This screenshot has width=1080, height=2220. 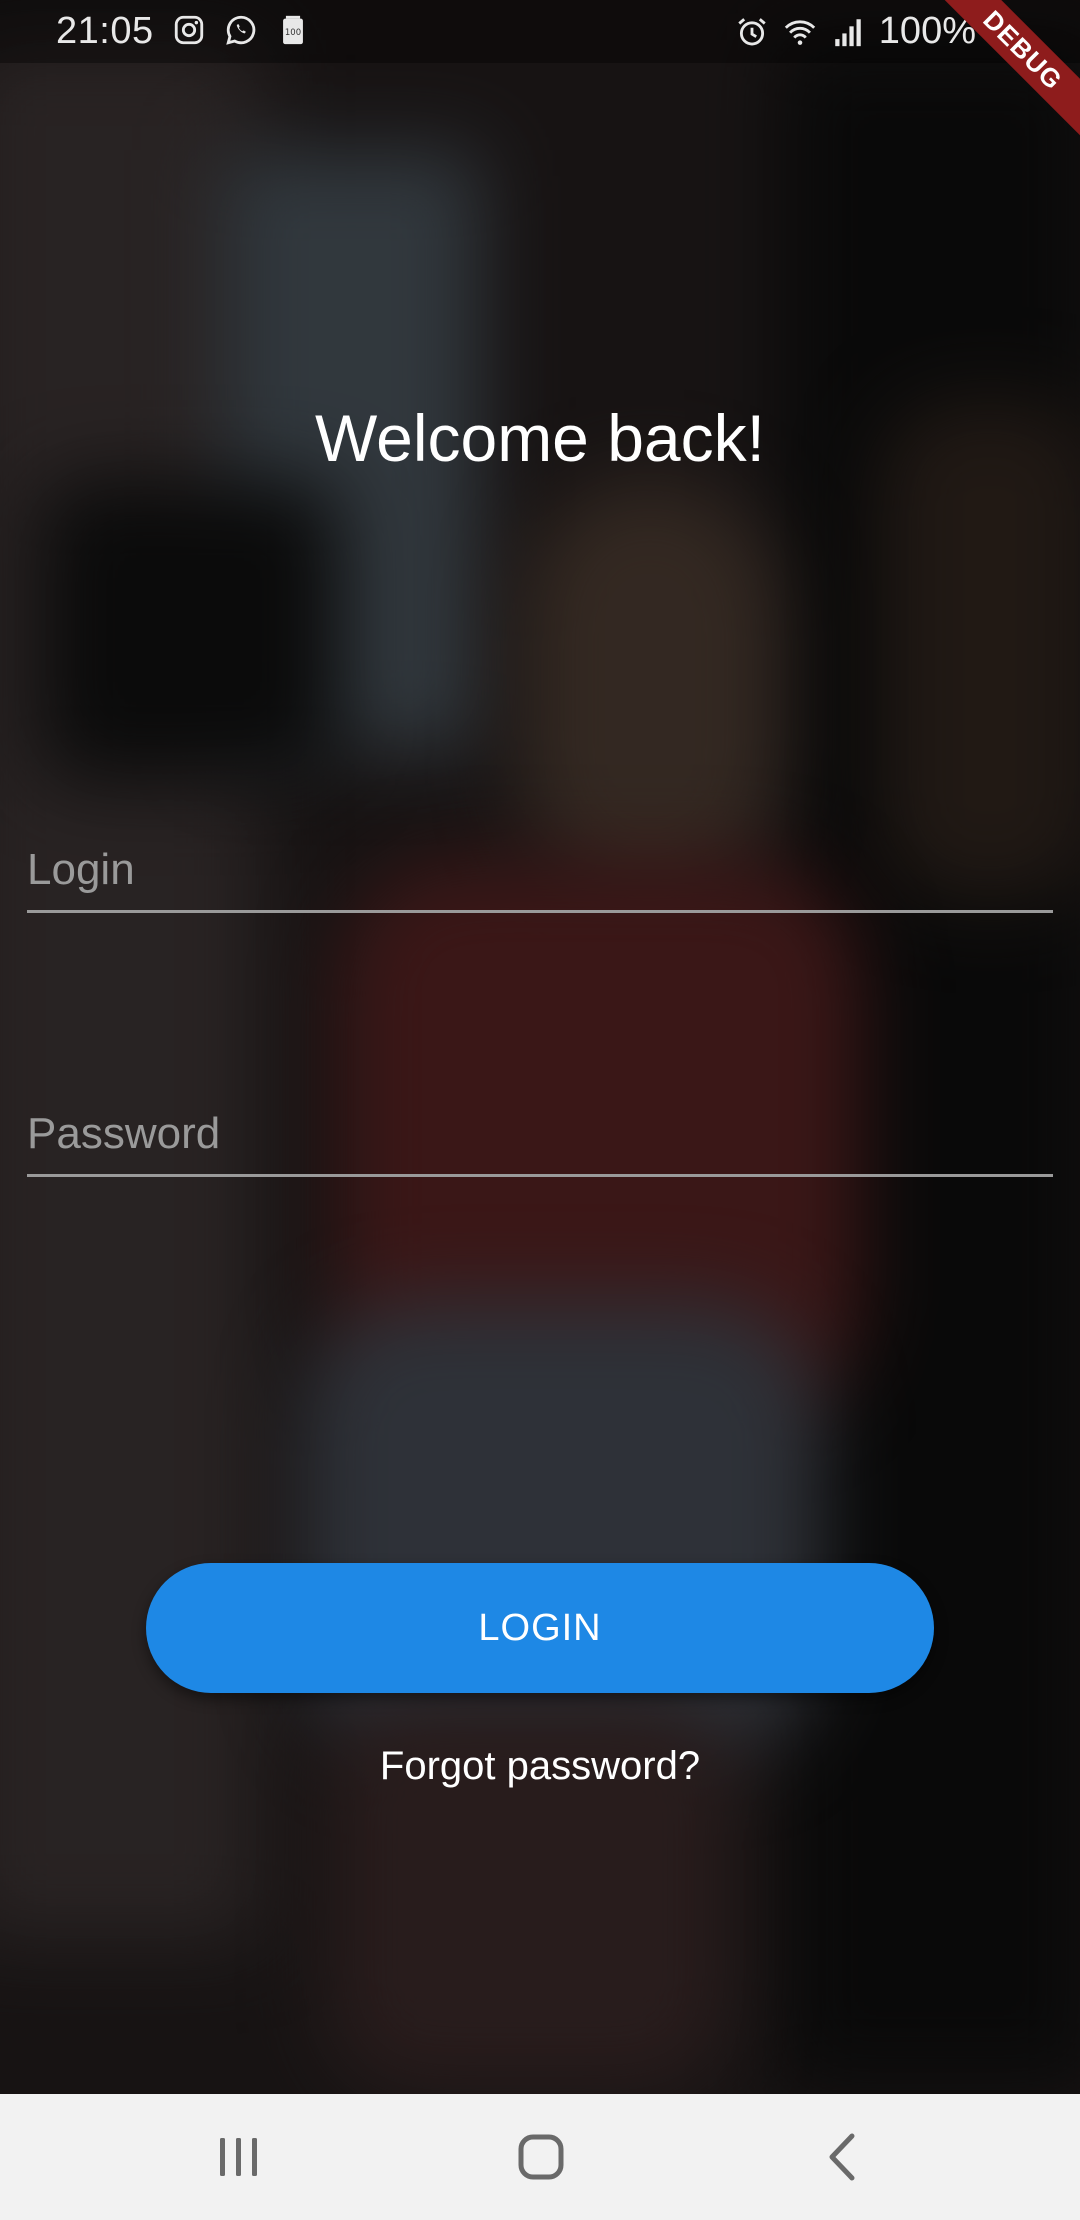 I want to click on wifi-icon, so click(x=799, y=32).